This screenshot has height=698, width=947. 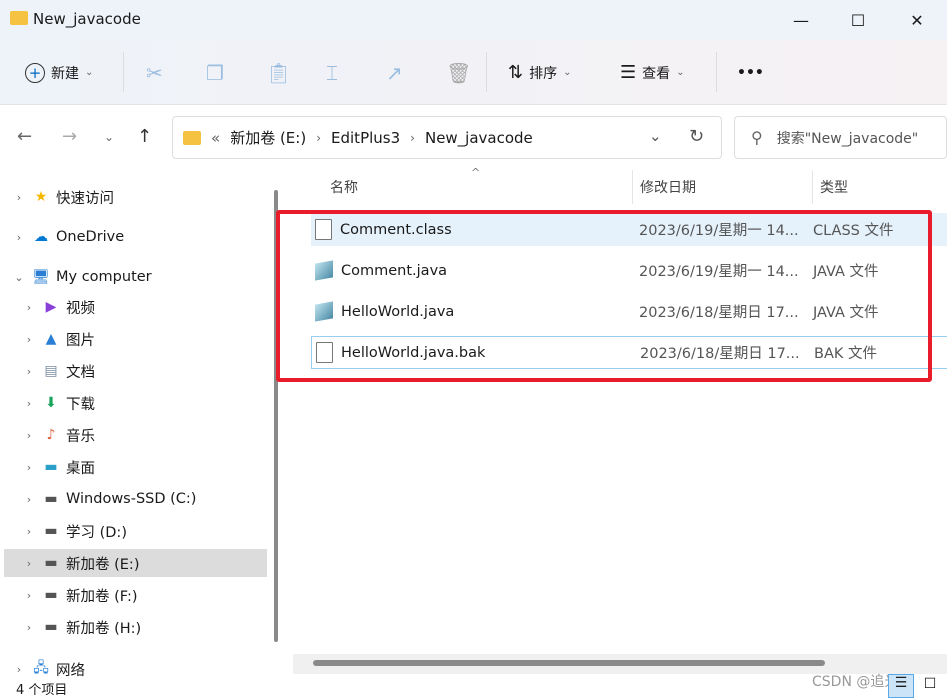 I want to click on address-bar: « 新加卷 (E:) › EditPlus3 › New_javacode ⌄ ↻, so click(x=447, y=137).